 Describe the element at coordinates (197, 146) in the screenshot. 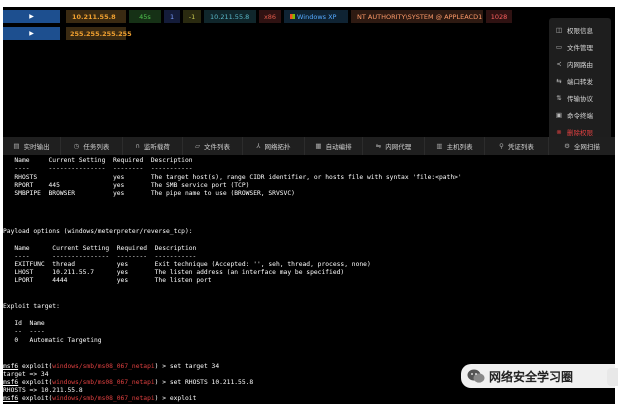

I see `folder-icon: ▱` at that location.